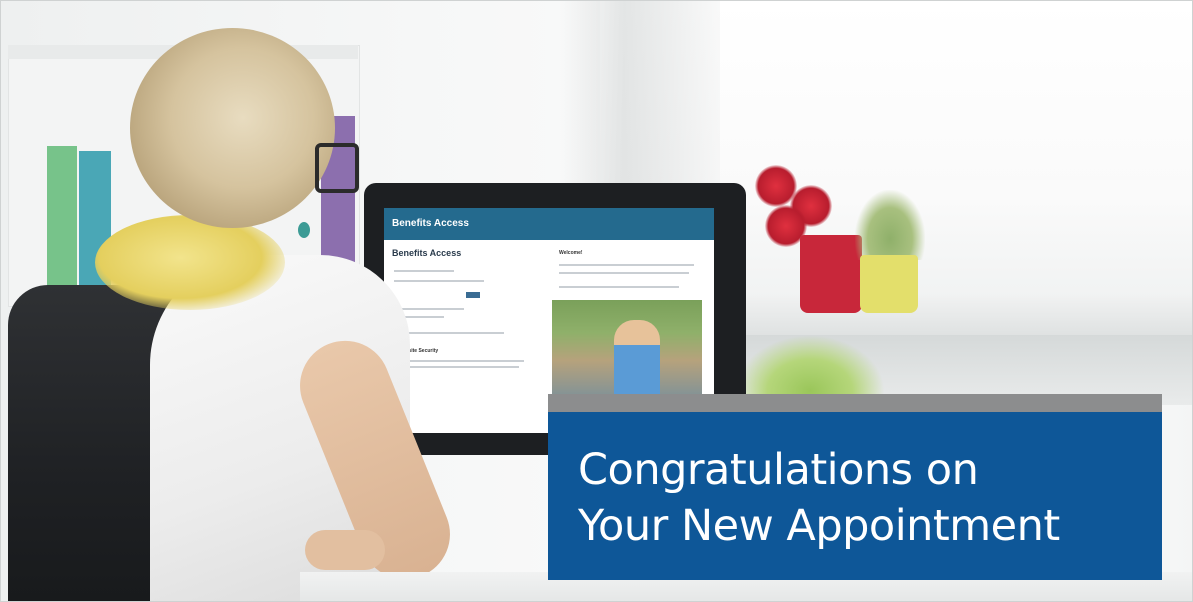 This screenshot has height=602, width=1193. What do you see at coordinates (549, 224) in the screenshot?
I see `screen-header: Benefits Access` at bounding box center [549, 224].